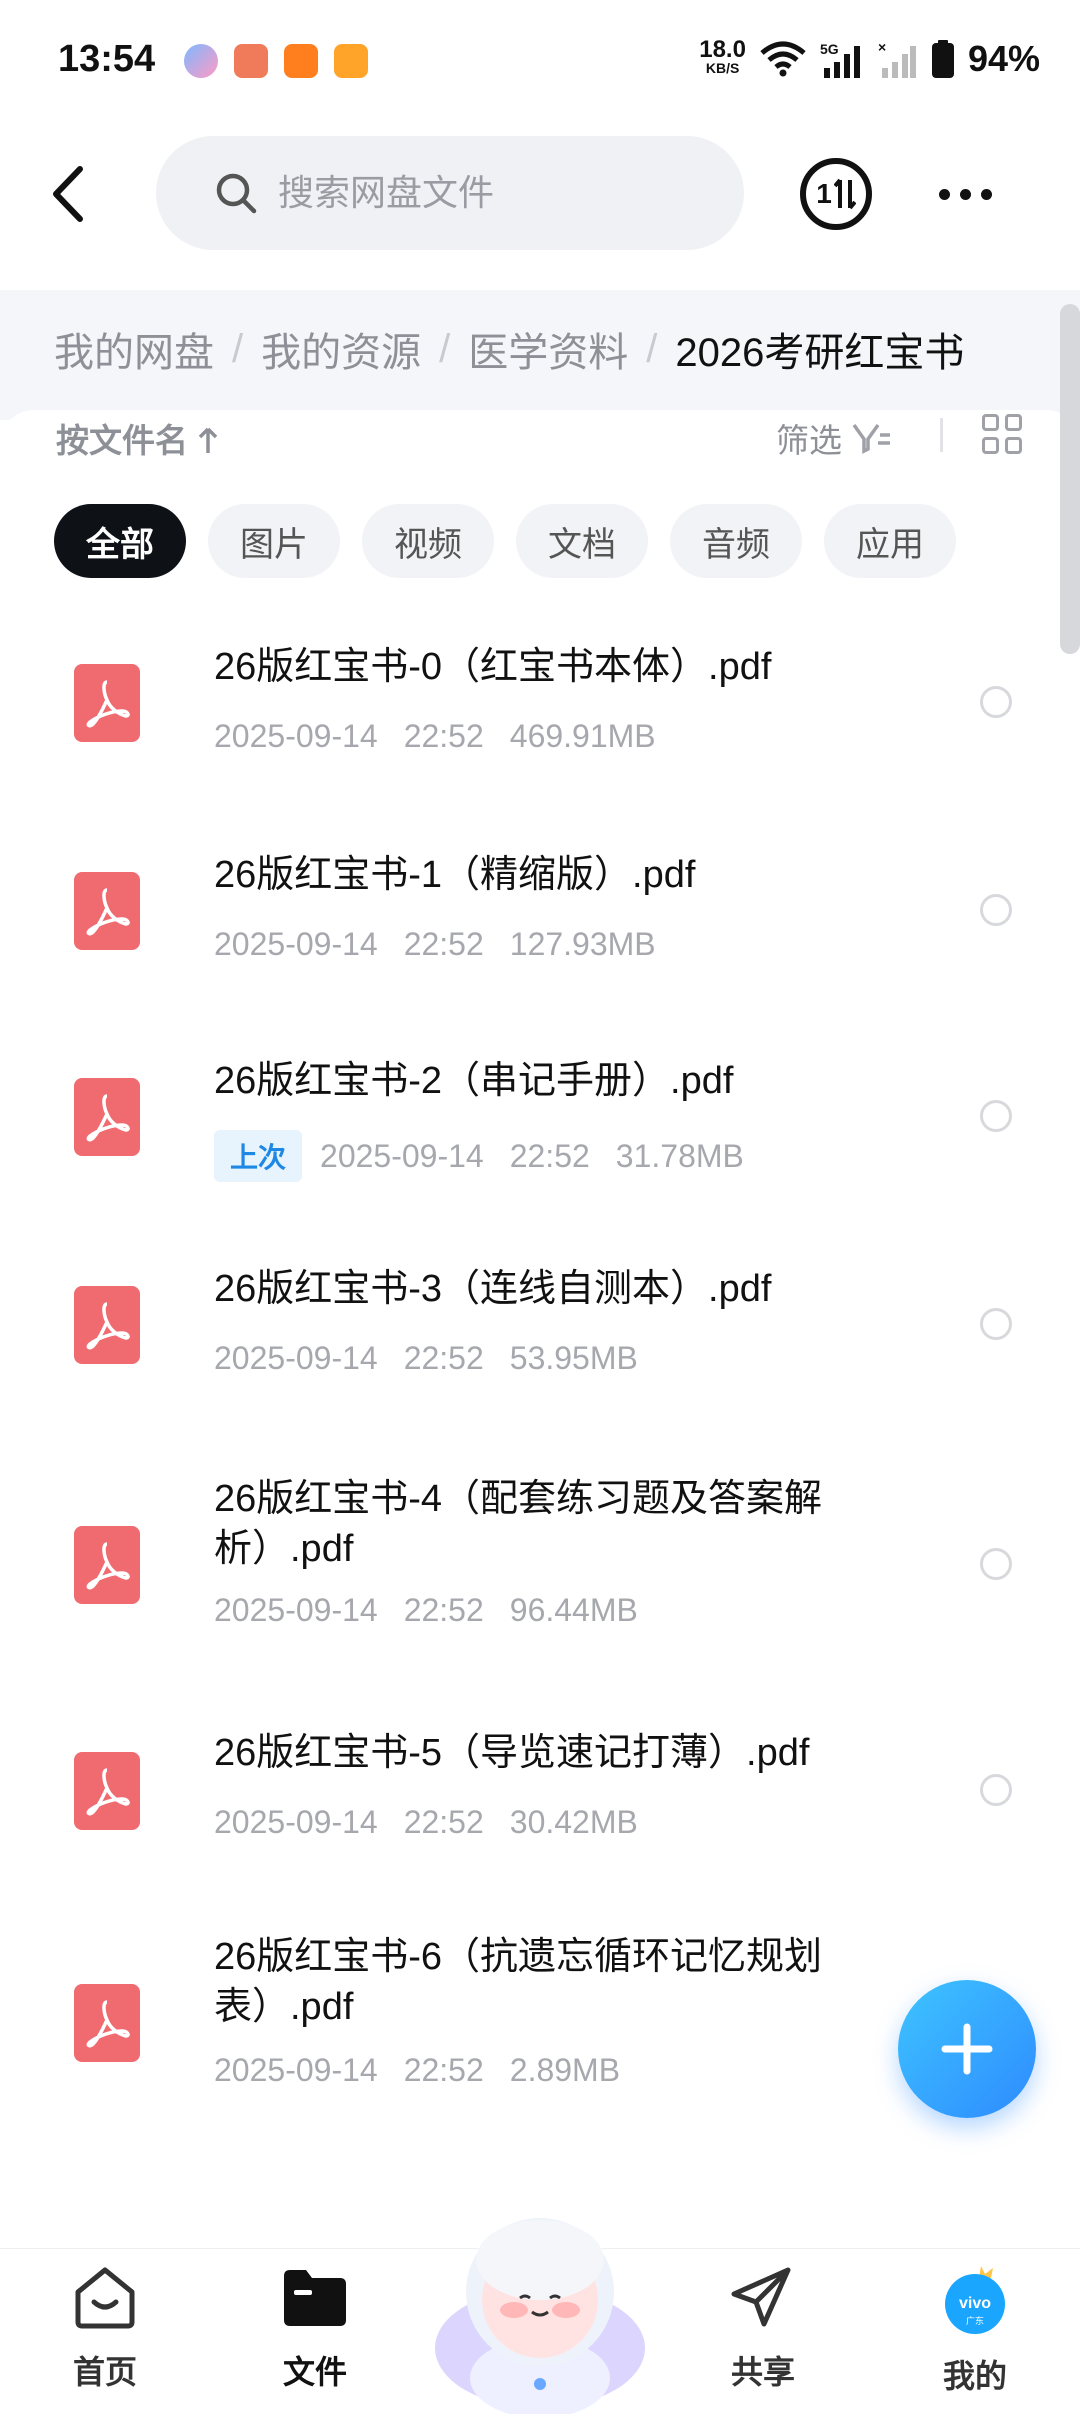 The height and width of the screenshot is (2419, 1080). I want to click on chip-documents: 文档, so click(582, 541).